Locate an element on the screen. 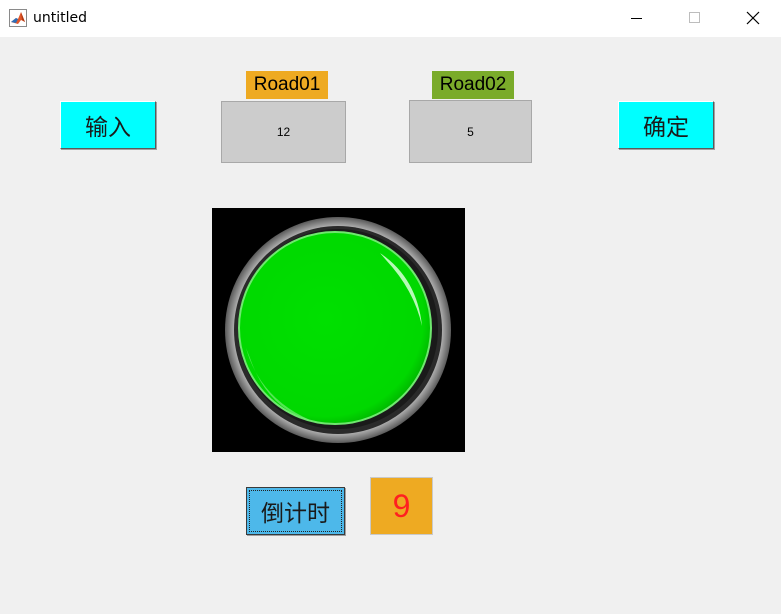 The height and width of the screenshot is (614, 781). minimize-button is located at coordinates (636, 18).